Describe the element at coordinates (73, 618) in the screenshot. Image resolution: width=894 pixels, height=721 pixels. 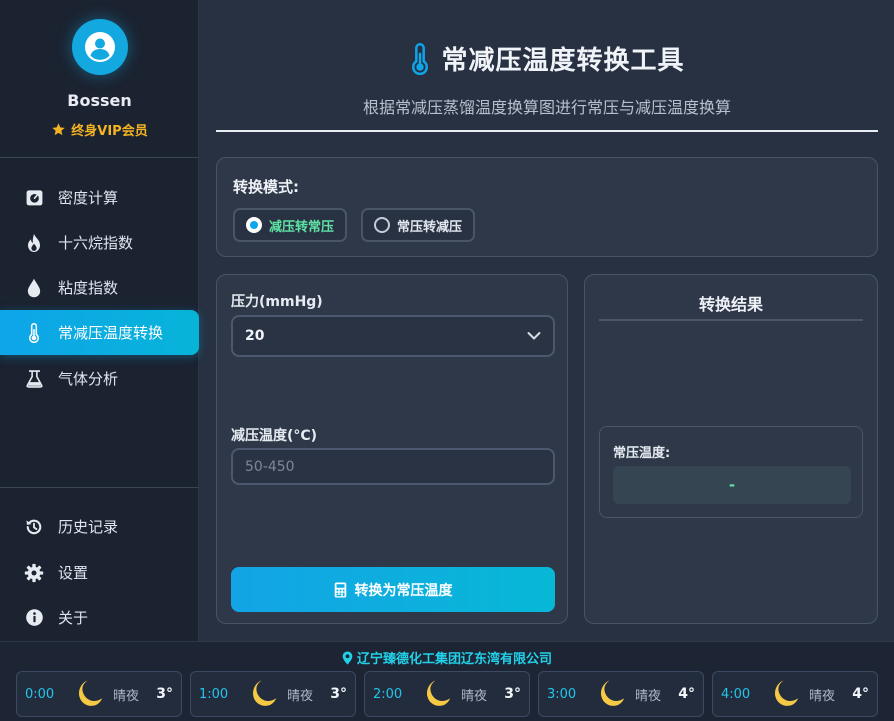
I see `sidebar-item-label: 关于` at that location.